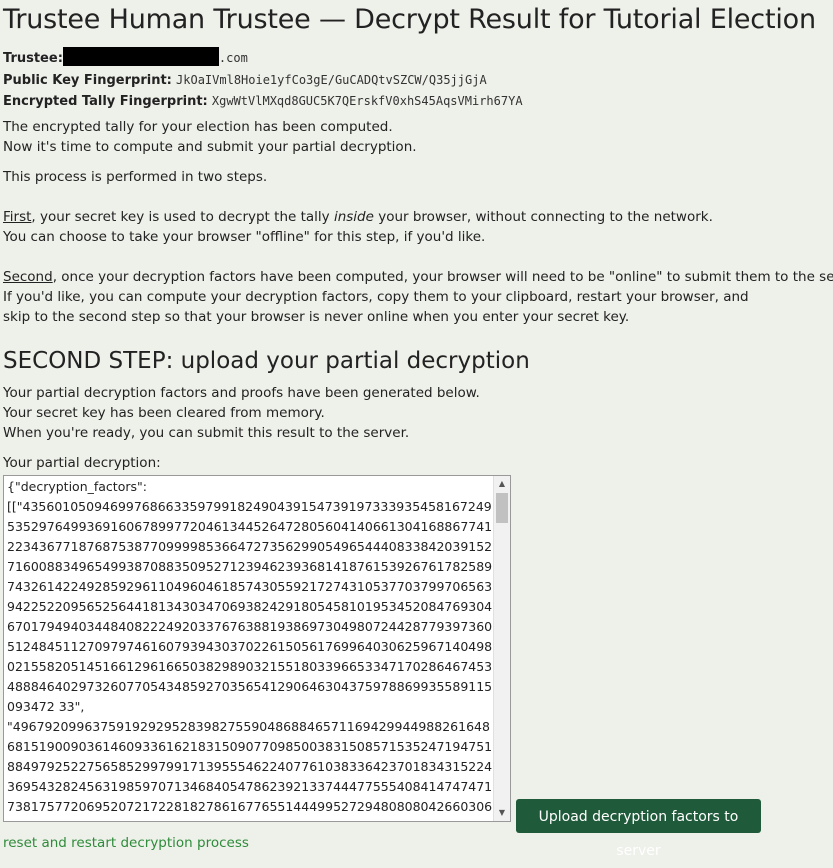  What do you see at coordinates (17, 217) in the screenshot?
I see `first-word: First` at bounding box center [17, 217].